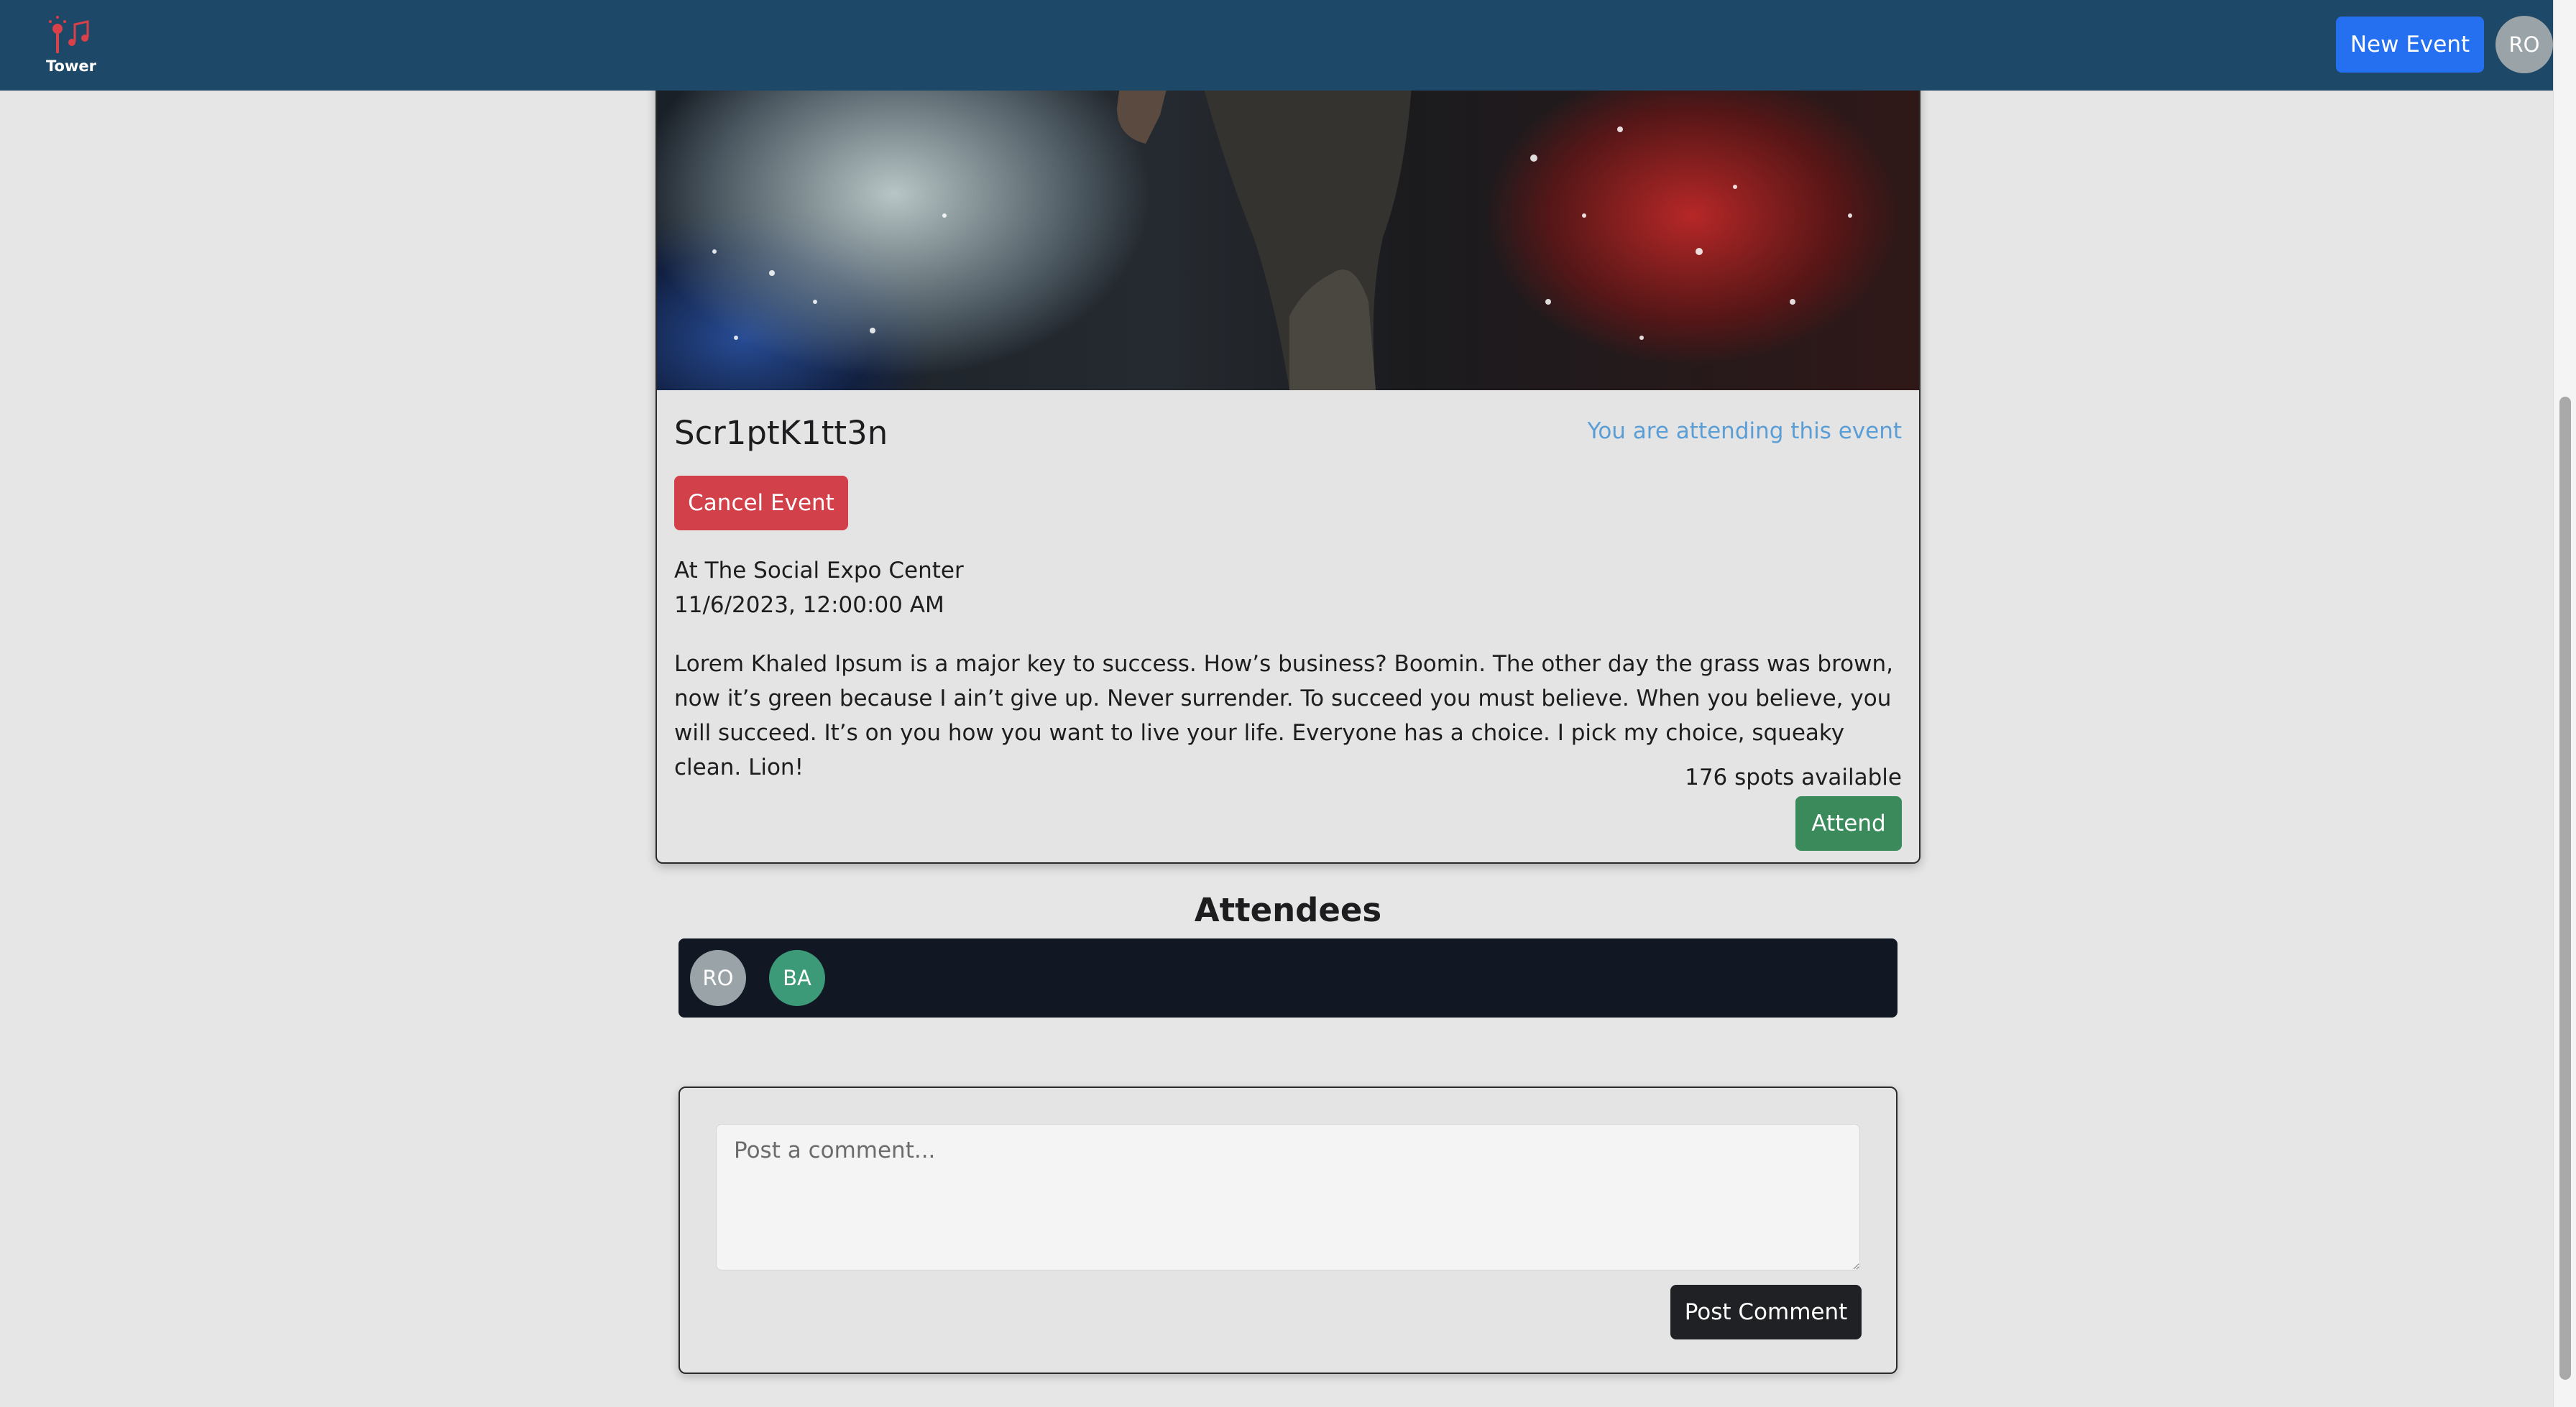  Describe the element at coordinates (1276, 45) in the screenshot. I see `top-navbar: Tower New Event RO` at that location.